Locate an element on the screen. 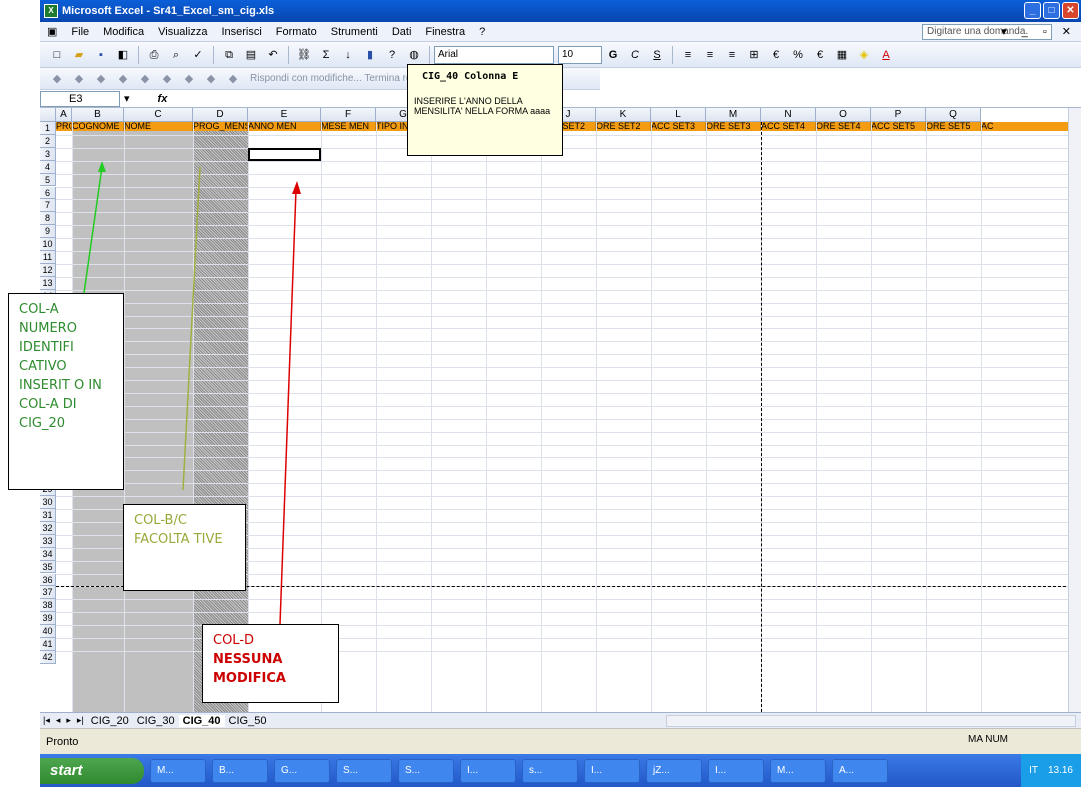 The height and width of the screenshot is (787, 1081). header-cell: NOME is located at coordinates (158, 126).